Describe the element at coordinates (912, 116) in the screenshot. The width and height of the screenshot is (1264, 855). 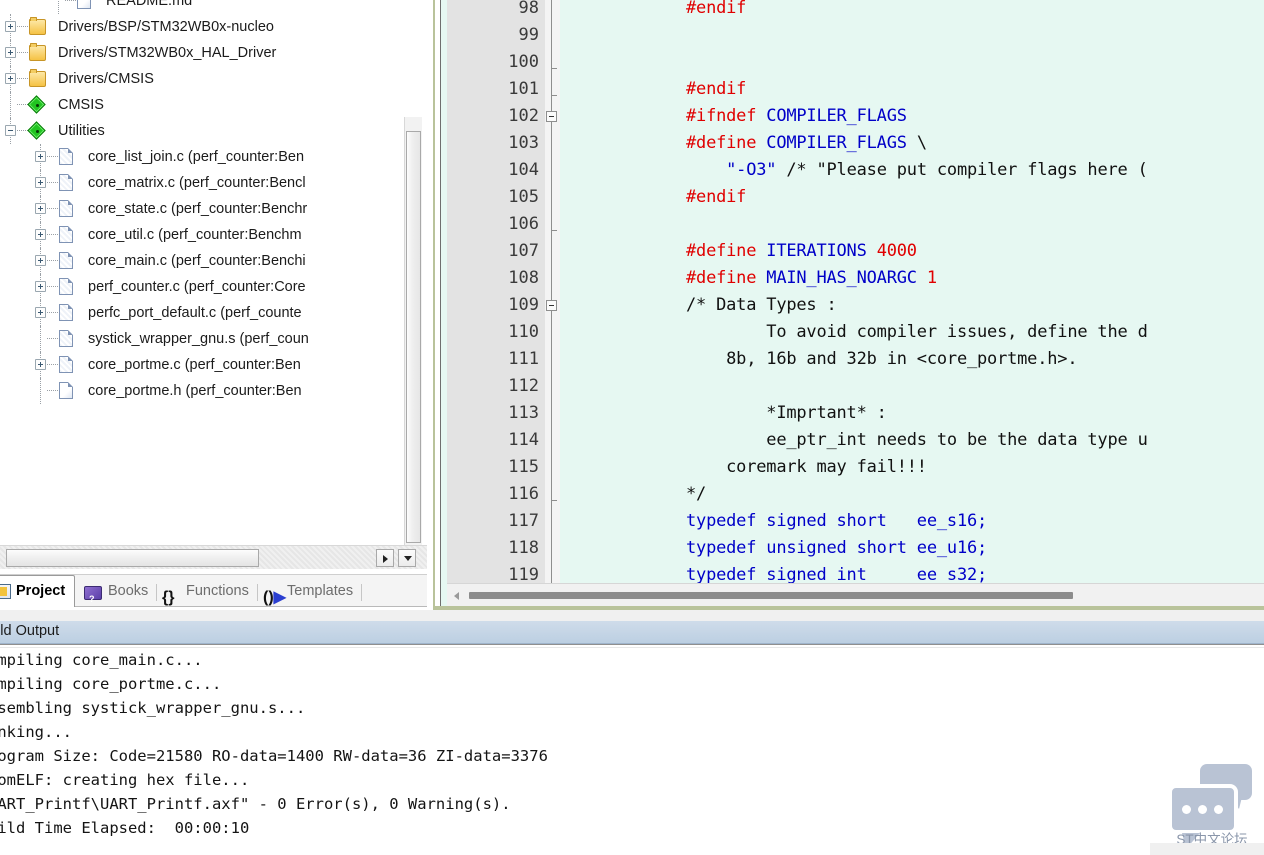
I see `code-line: #ifndef COMPILER_FLAGS` at that location.